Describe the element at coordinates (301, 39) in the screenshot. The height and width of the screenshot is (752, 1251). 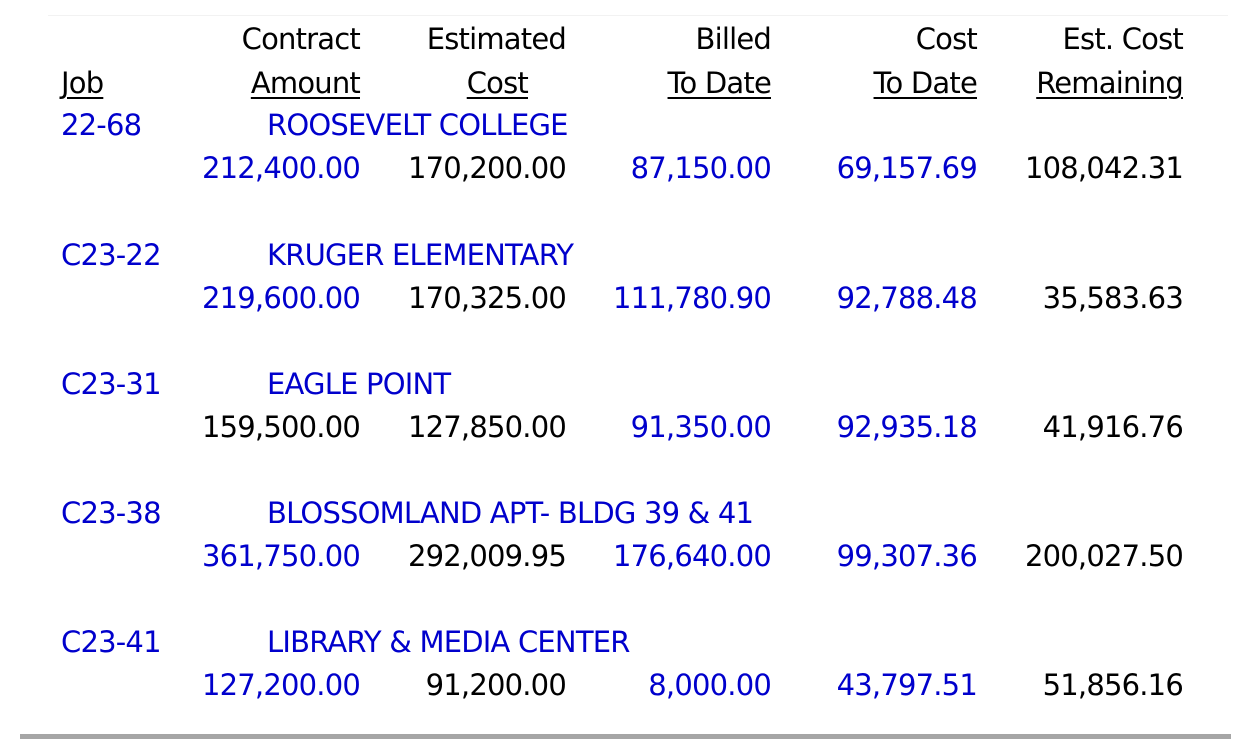
I see `header-contract-line1: Contract` at that location.